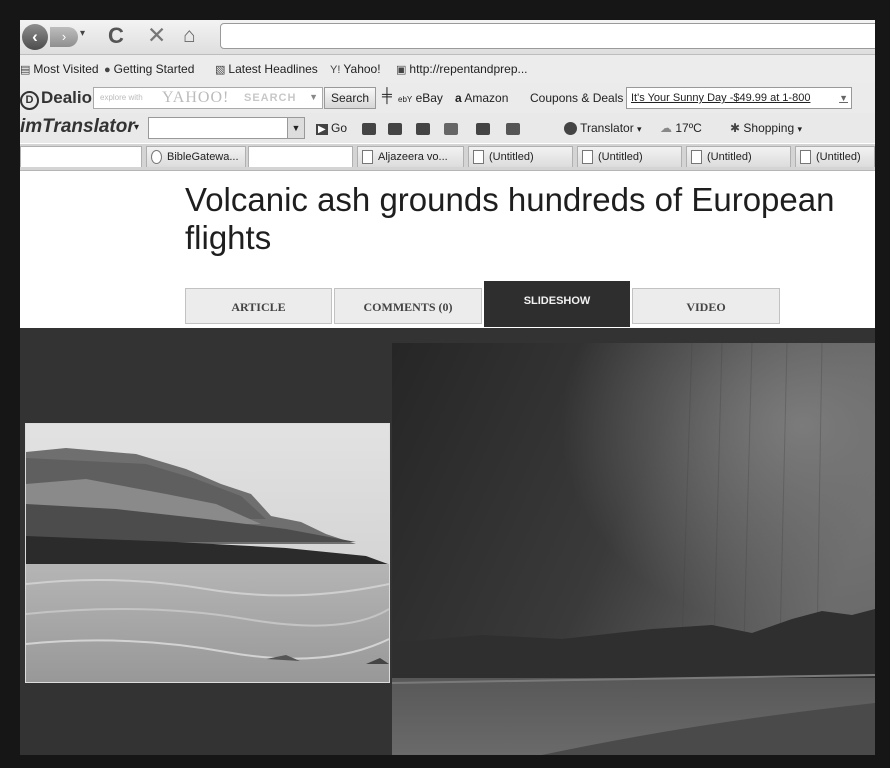  Describe the element at coordinates (67, 97) in the screenshot. I see `dealio-logo-text: Dealio` at that location.